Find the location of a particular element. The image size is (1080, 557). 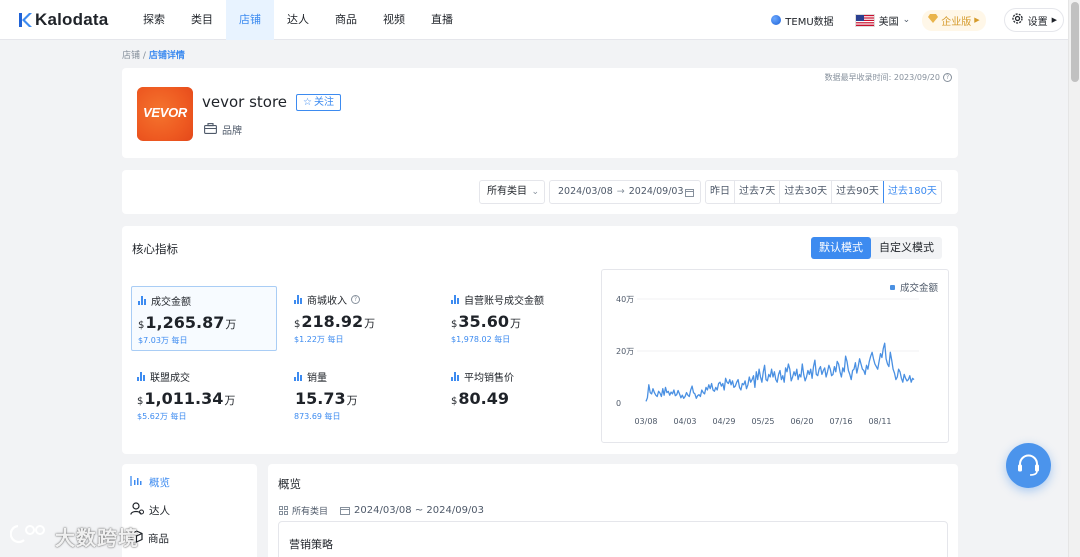

follow-button: ☆ 关注 is located at coordinates (318, 102).